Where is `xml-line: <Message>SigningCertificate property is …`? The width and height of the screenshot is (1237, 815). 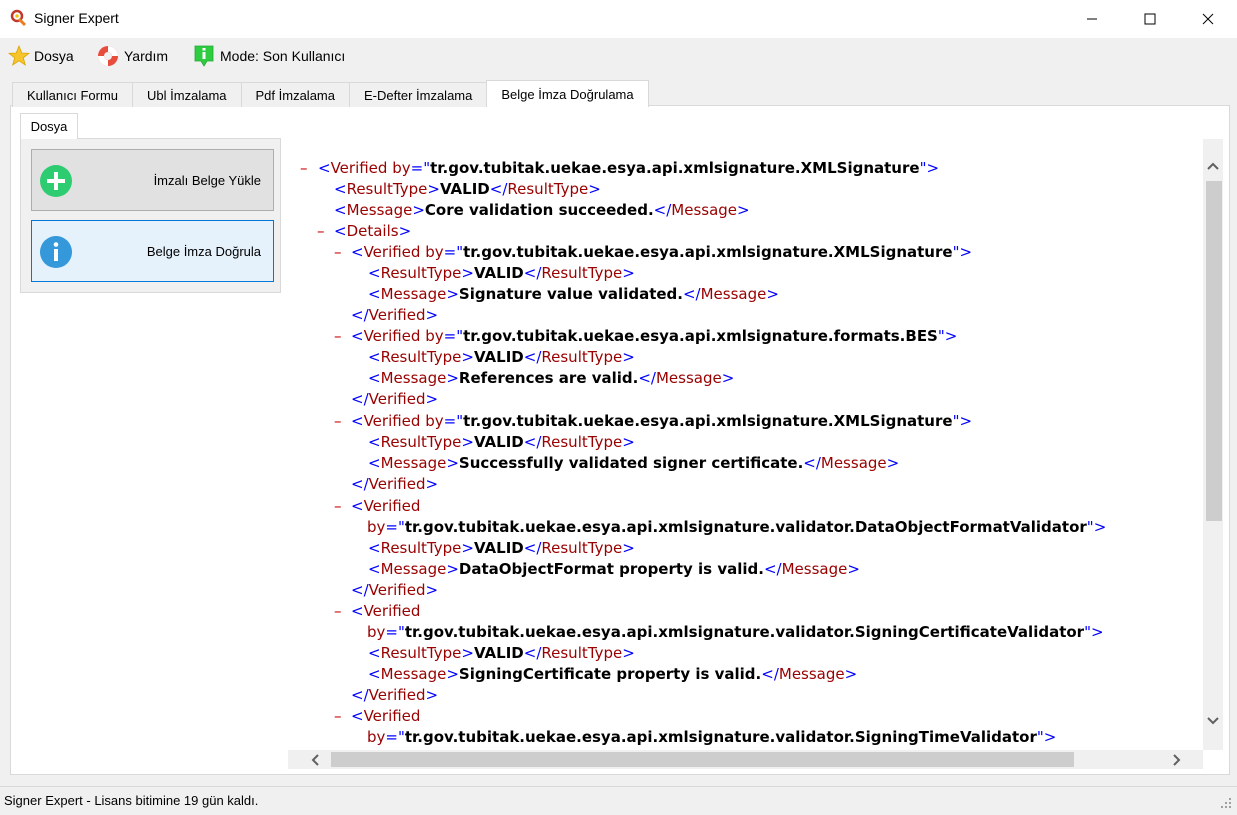 xml-line: <Message>SigningCertificate property is … is located at coordinates (613, 674).